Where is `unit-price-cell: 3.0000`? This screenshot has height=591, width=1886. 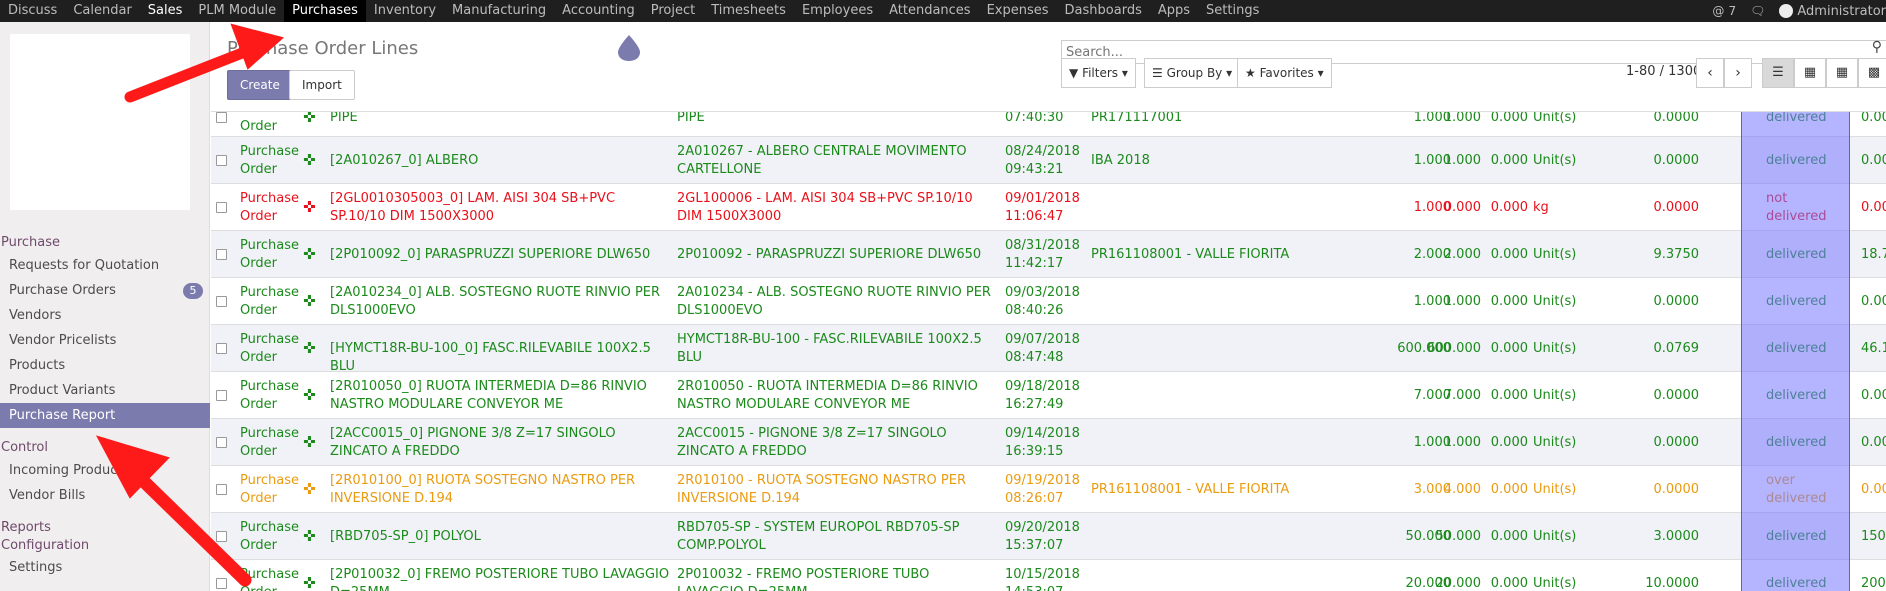 unit-price-cell: 3.0000 is located at coordinates (1676, 536).